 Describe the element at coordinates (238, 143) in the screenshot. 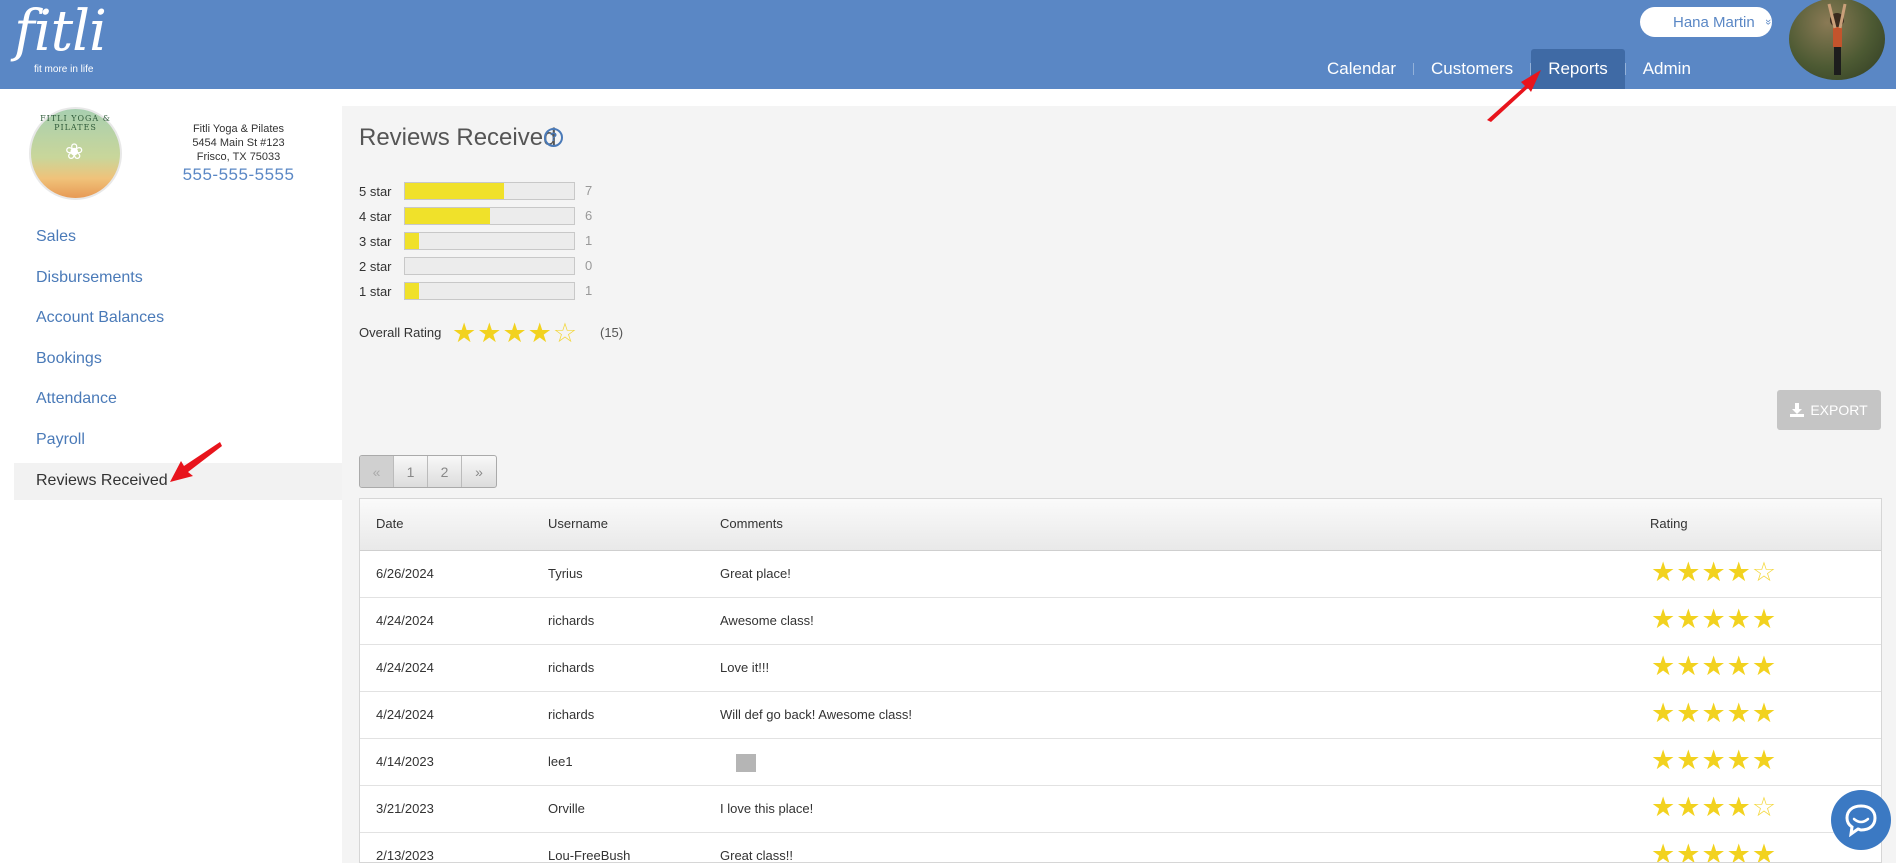

I see `business-address-line1: 5454 Main St #123` at that location.